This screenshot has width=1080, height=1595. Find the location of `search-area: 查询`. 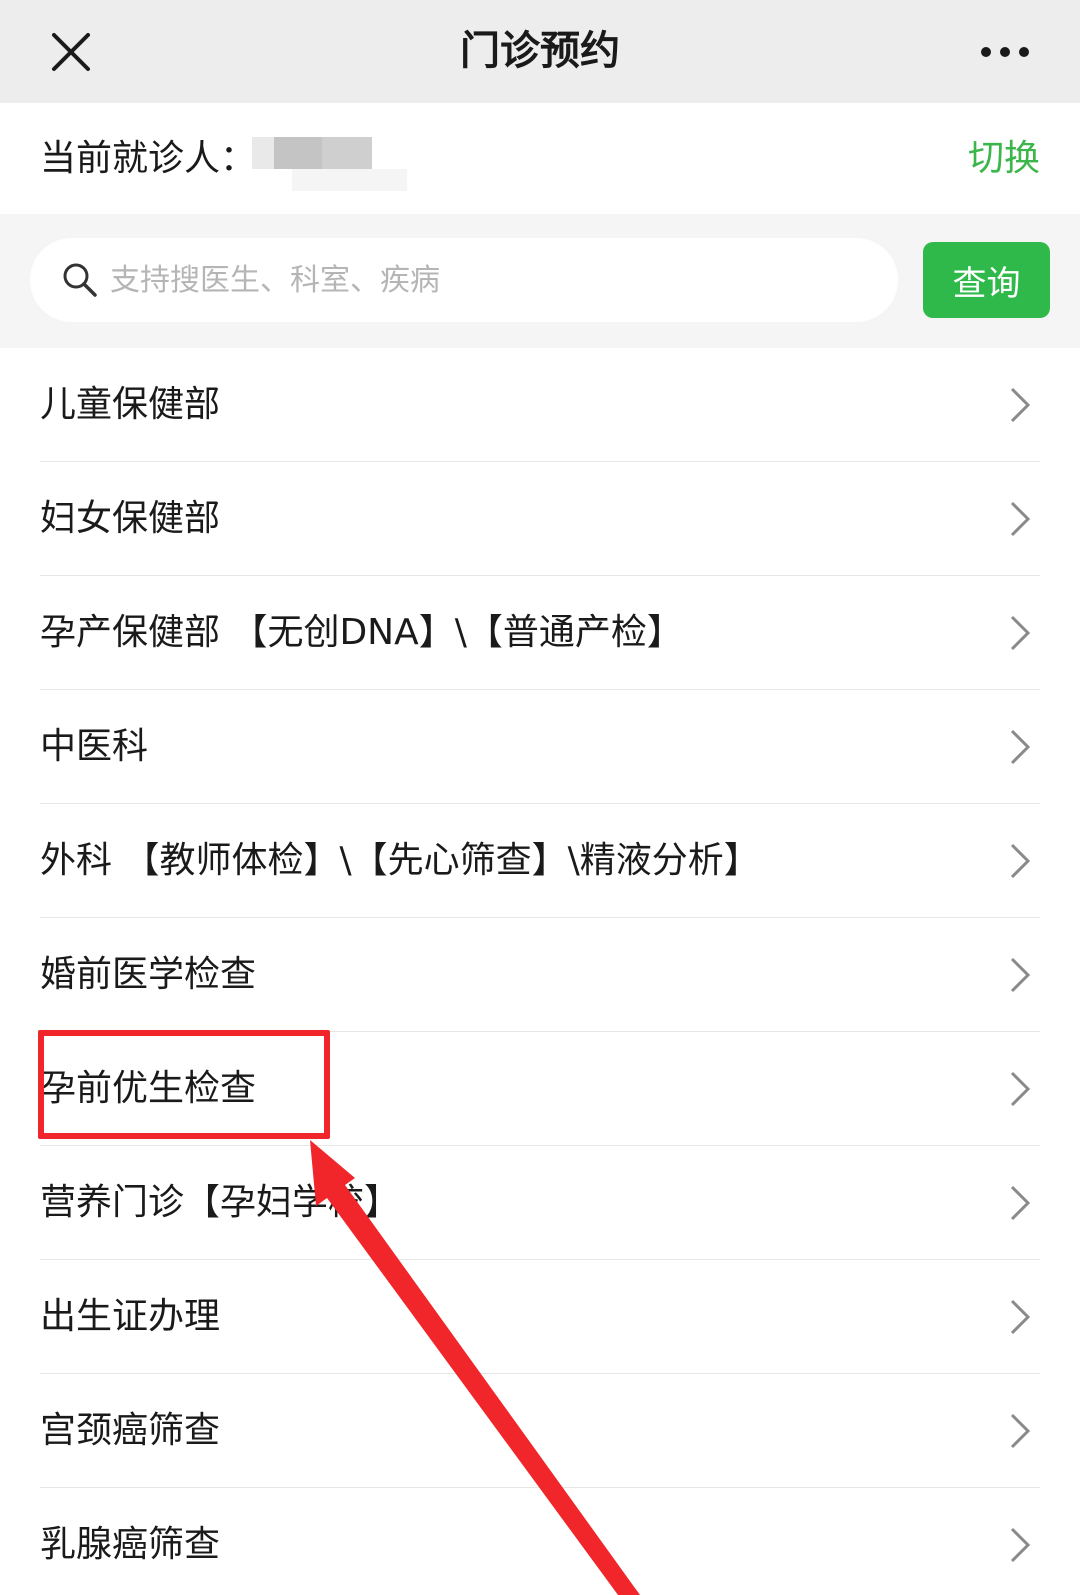

search-area: 查询 is located at coordinates (540, 281).